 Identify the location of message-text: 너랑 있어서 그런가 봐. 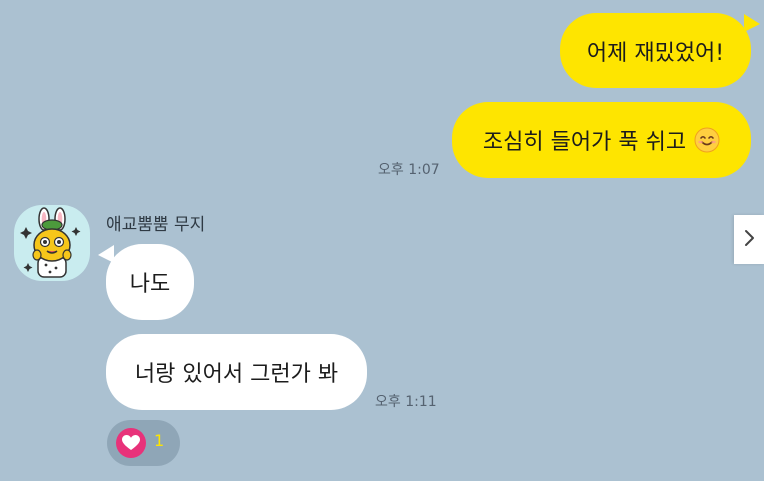
(236, 374).